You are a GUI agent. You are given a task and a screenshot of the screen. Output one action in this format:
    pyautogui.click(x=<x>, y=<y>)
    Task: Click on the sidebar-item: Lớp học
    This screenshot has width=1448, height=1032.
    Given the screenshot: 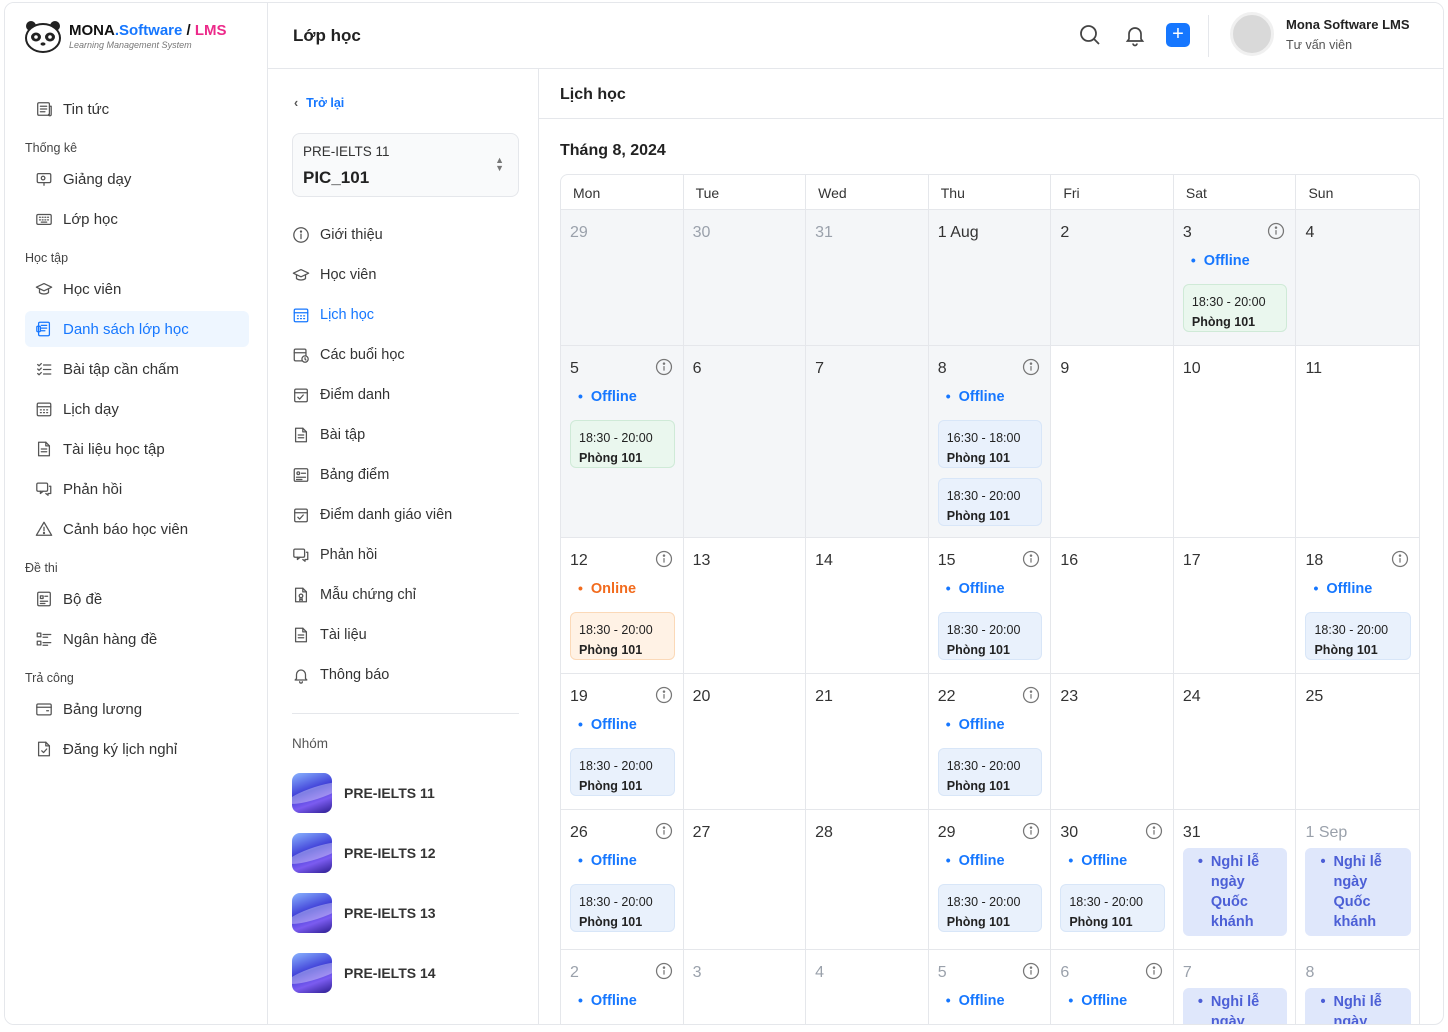 What is the action you would take?
    pyautogui.click(x=137, y=219)
    